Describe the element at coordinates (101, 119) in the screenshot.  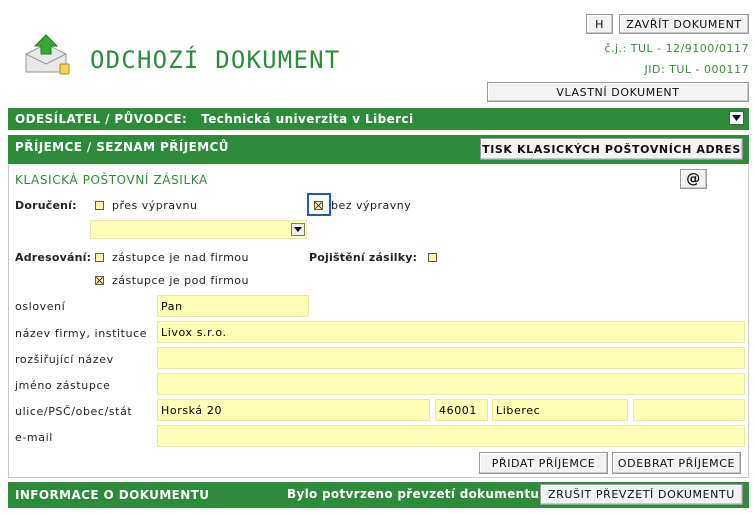
I see `sender-label: ODESÍLATEL / PŮVODCE:` at that location.